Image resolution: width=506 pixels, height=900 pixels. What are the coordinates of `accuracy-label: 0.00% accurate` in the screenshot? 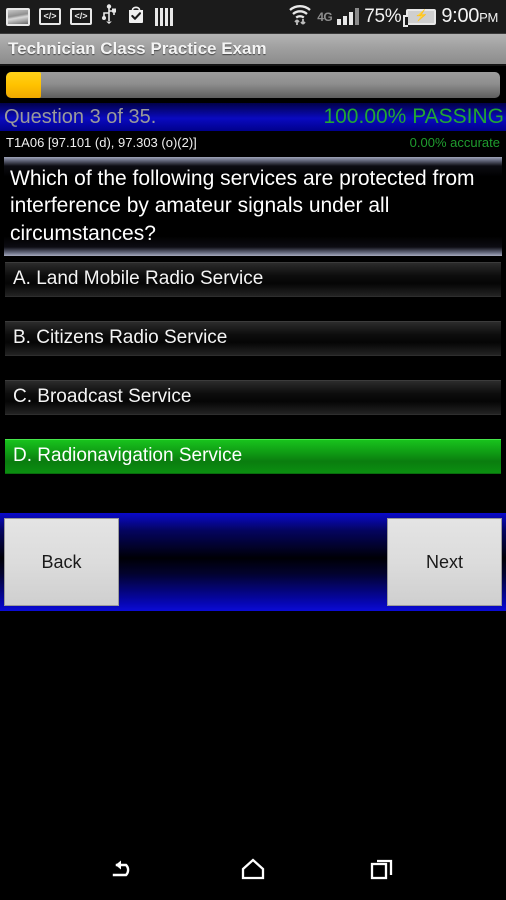 It's located at (454, 142).